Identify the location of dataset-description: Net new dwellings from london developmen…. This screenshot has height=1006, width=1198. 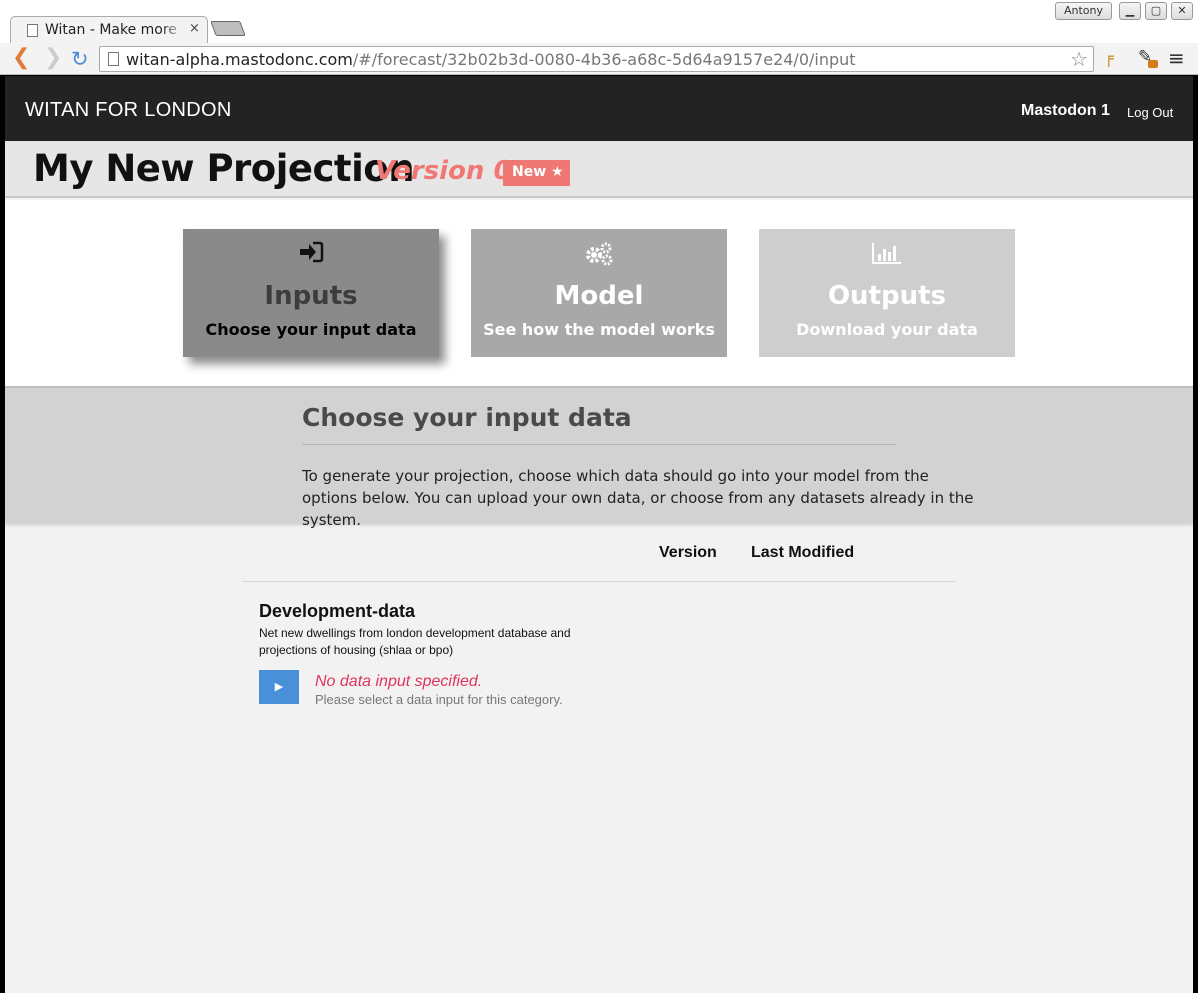
(415, 641).